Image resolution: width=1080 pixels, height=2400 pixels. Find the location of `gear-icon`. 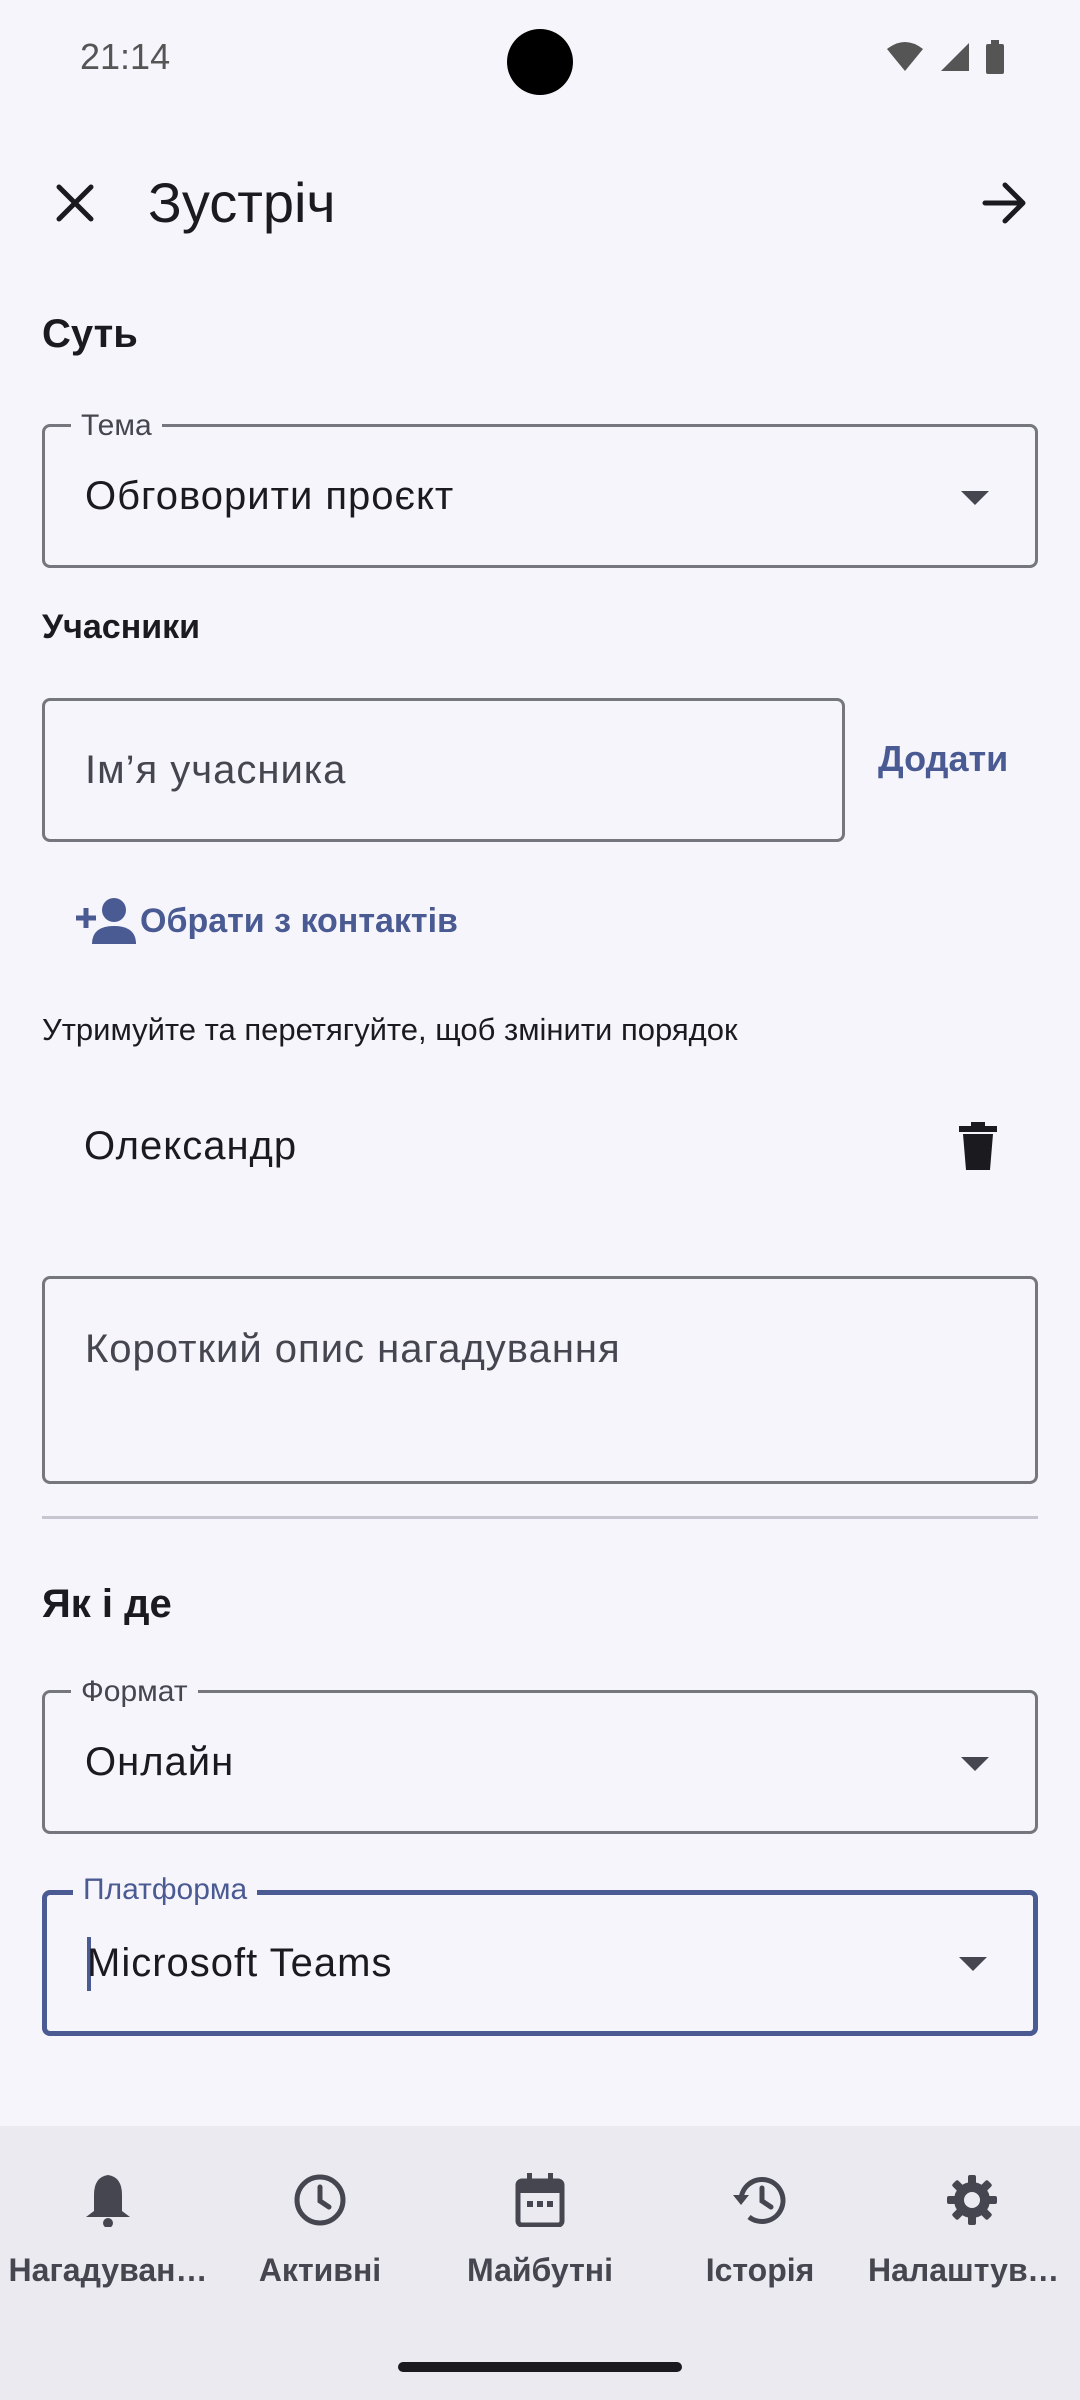

gear-icon is located at coordinates (972, 2200).